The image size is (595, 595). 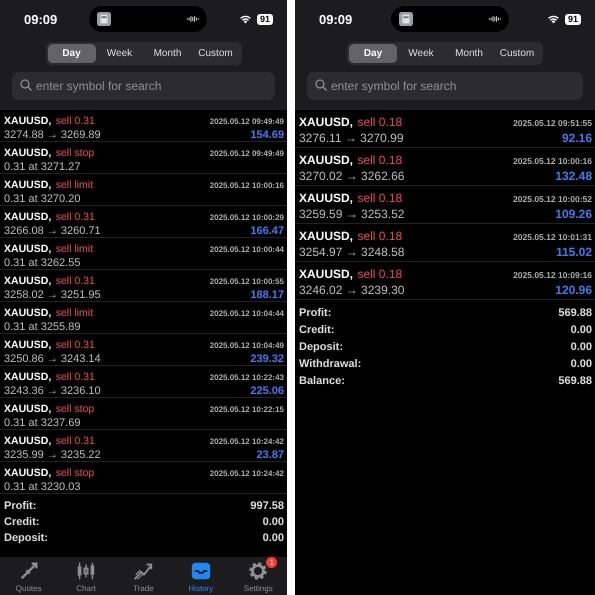 I want to click on deal-profit: 188.17, so click(x=267, y=295).